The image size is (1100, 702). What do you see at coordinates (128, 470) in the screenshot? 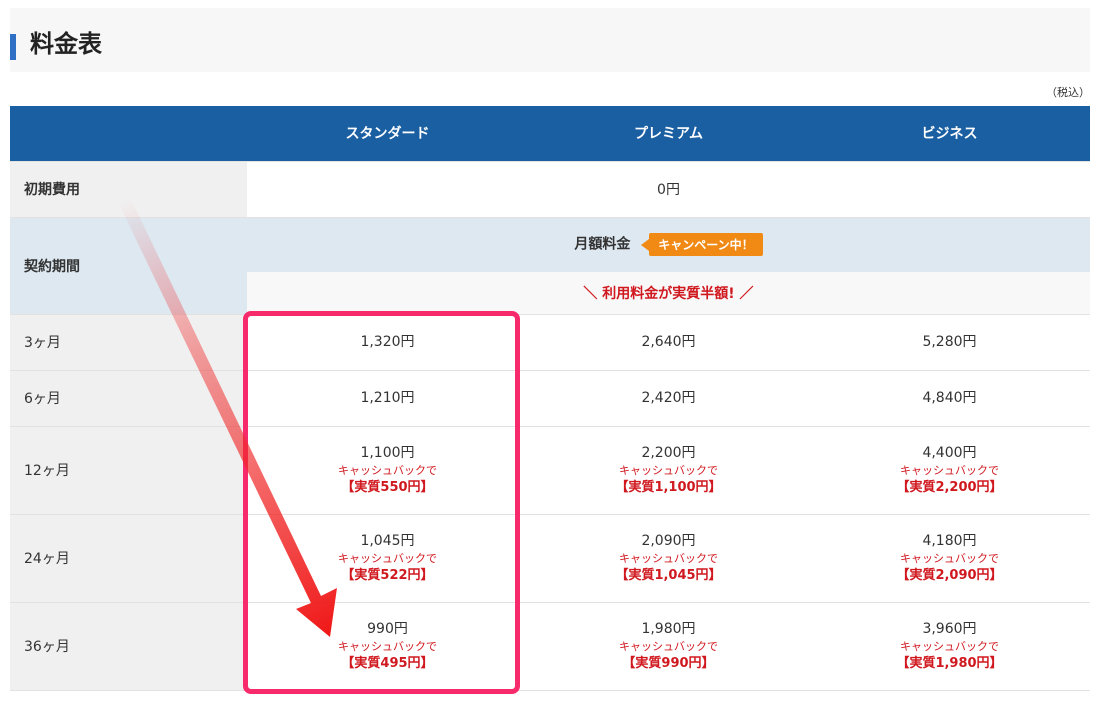
I see `period-label: 12ヶ月` at bounding box center [128, 470].